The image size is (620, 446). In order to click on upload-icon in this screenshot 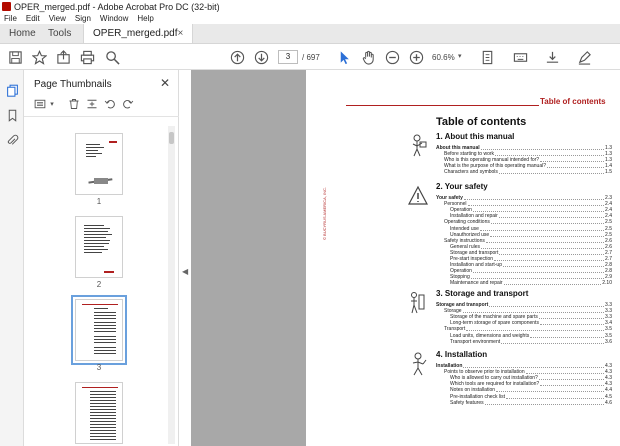, I will do `click(63, 57)`.